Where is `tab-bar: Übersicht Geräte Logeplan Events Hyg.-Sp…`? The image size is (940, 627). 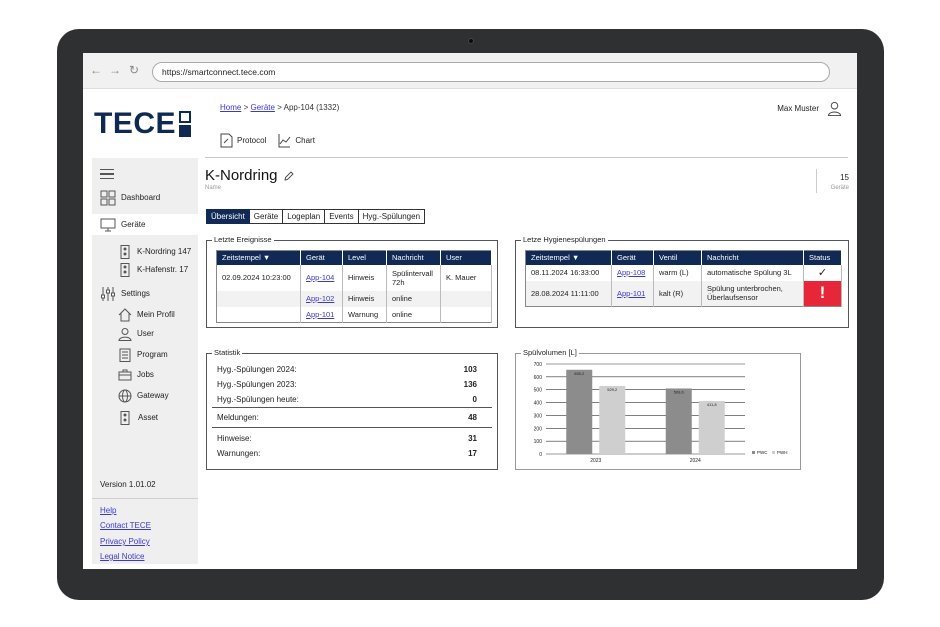
tab-bar: Übersicht Geräte Logeplan Events Hyg.-Sp… is located at coordinates (316, 216).